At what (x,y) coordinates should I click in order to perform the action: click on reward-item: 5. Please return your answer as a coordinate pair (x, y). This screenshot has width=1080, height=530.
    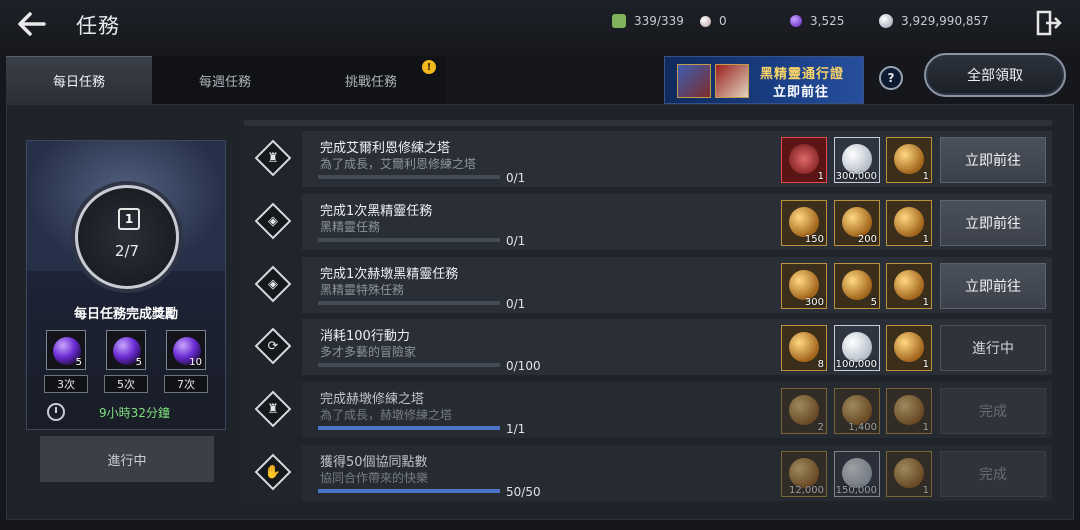
    Looking at the image, I should click on (857, 286).